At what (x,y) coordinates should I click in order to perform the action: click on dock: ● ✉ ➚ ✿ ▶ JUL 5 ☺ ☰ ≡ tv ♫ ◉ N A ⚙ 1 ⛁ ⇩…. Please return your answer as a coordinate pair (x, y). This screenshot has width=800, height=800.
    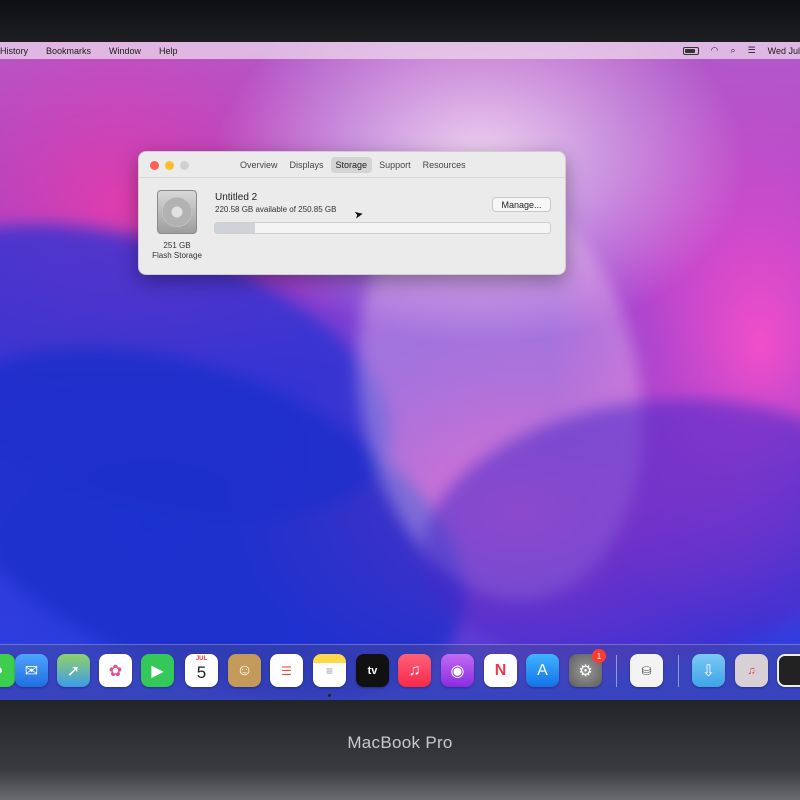
    Looking at the image, I should click on (400, 672).